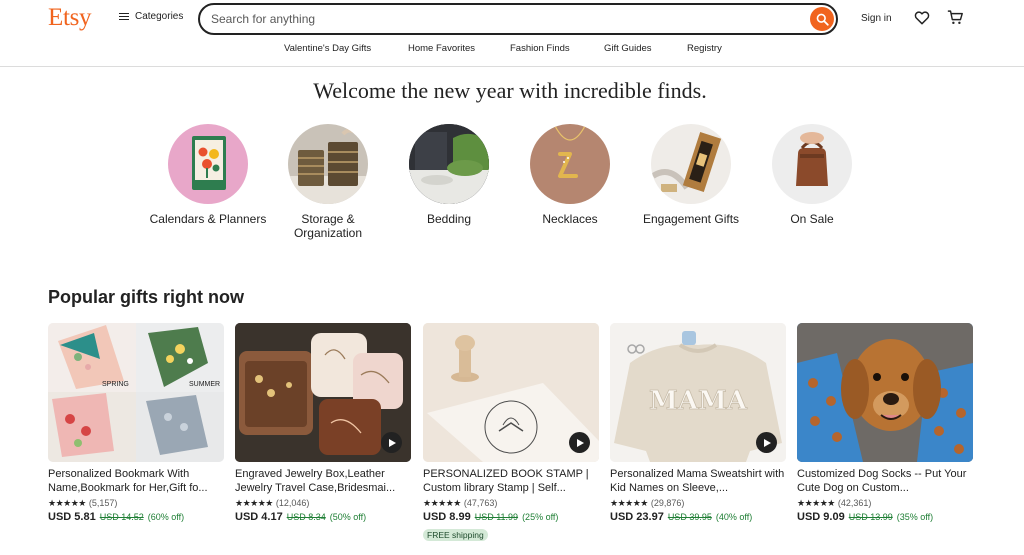  I want to click on product-rating: ★★★★★ (47,763), so click(511, 503).